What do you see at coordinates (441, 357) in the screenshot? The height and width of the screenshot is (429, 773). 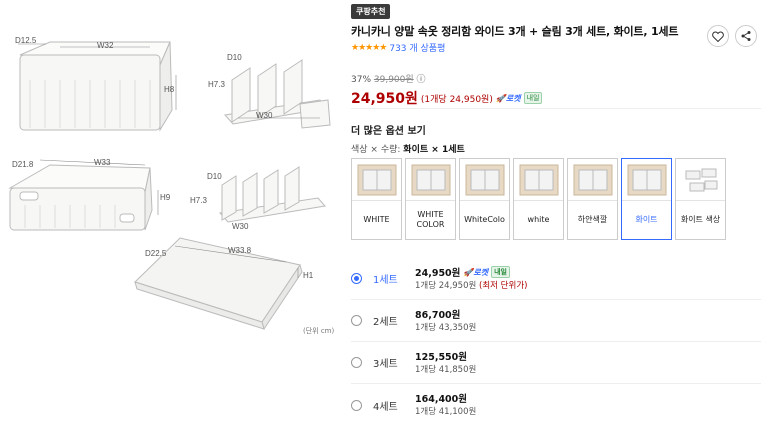 I see `set-price: 125,550원` at bounding box center [441, 357].